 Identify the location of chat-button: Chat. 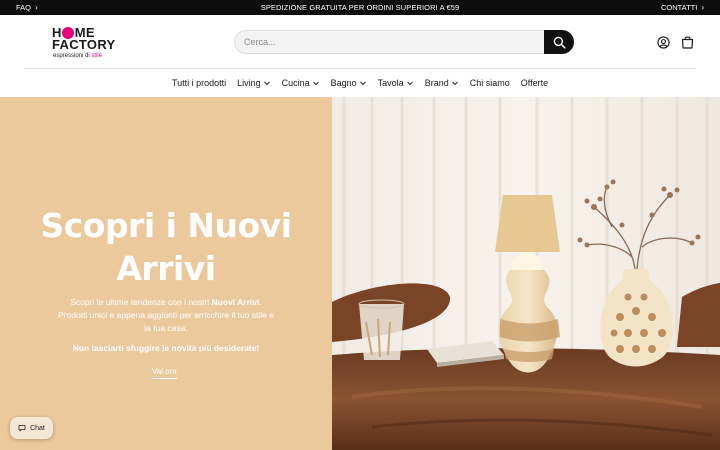
(31, 428).